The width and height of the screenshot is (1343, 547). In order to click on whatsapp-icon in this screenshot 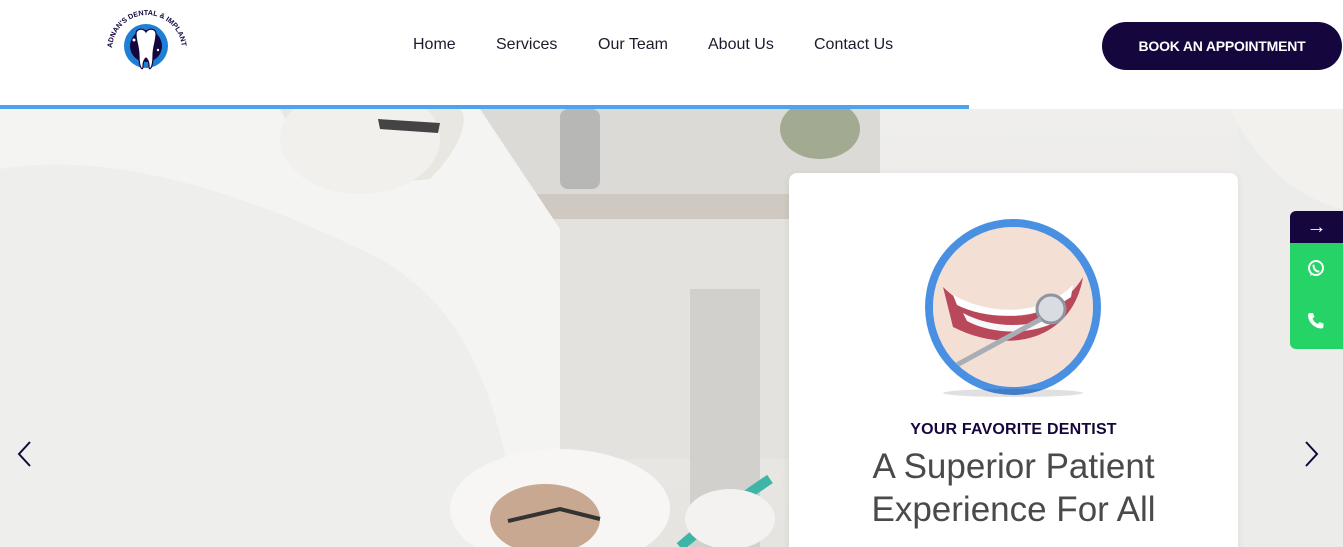, I will do `click(1316, 268)`.